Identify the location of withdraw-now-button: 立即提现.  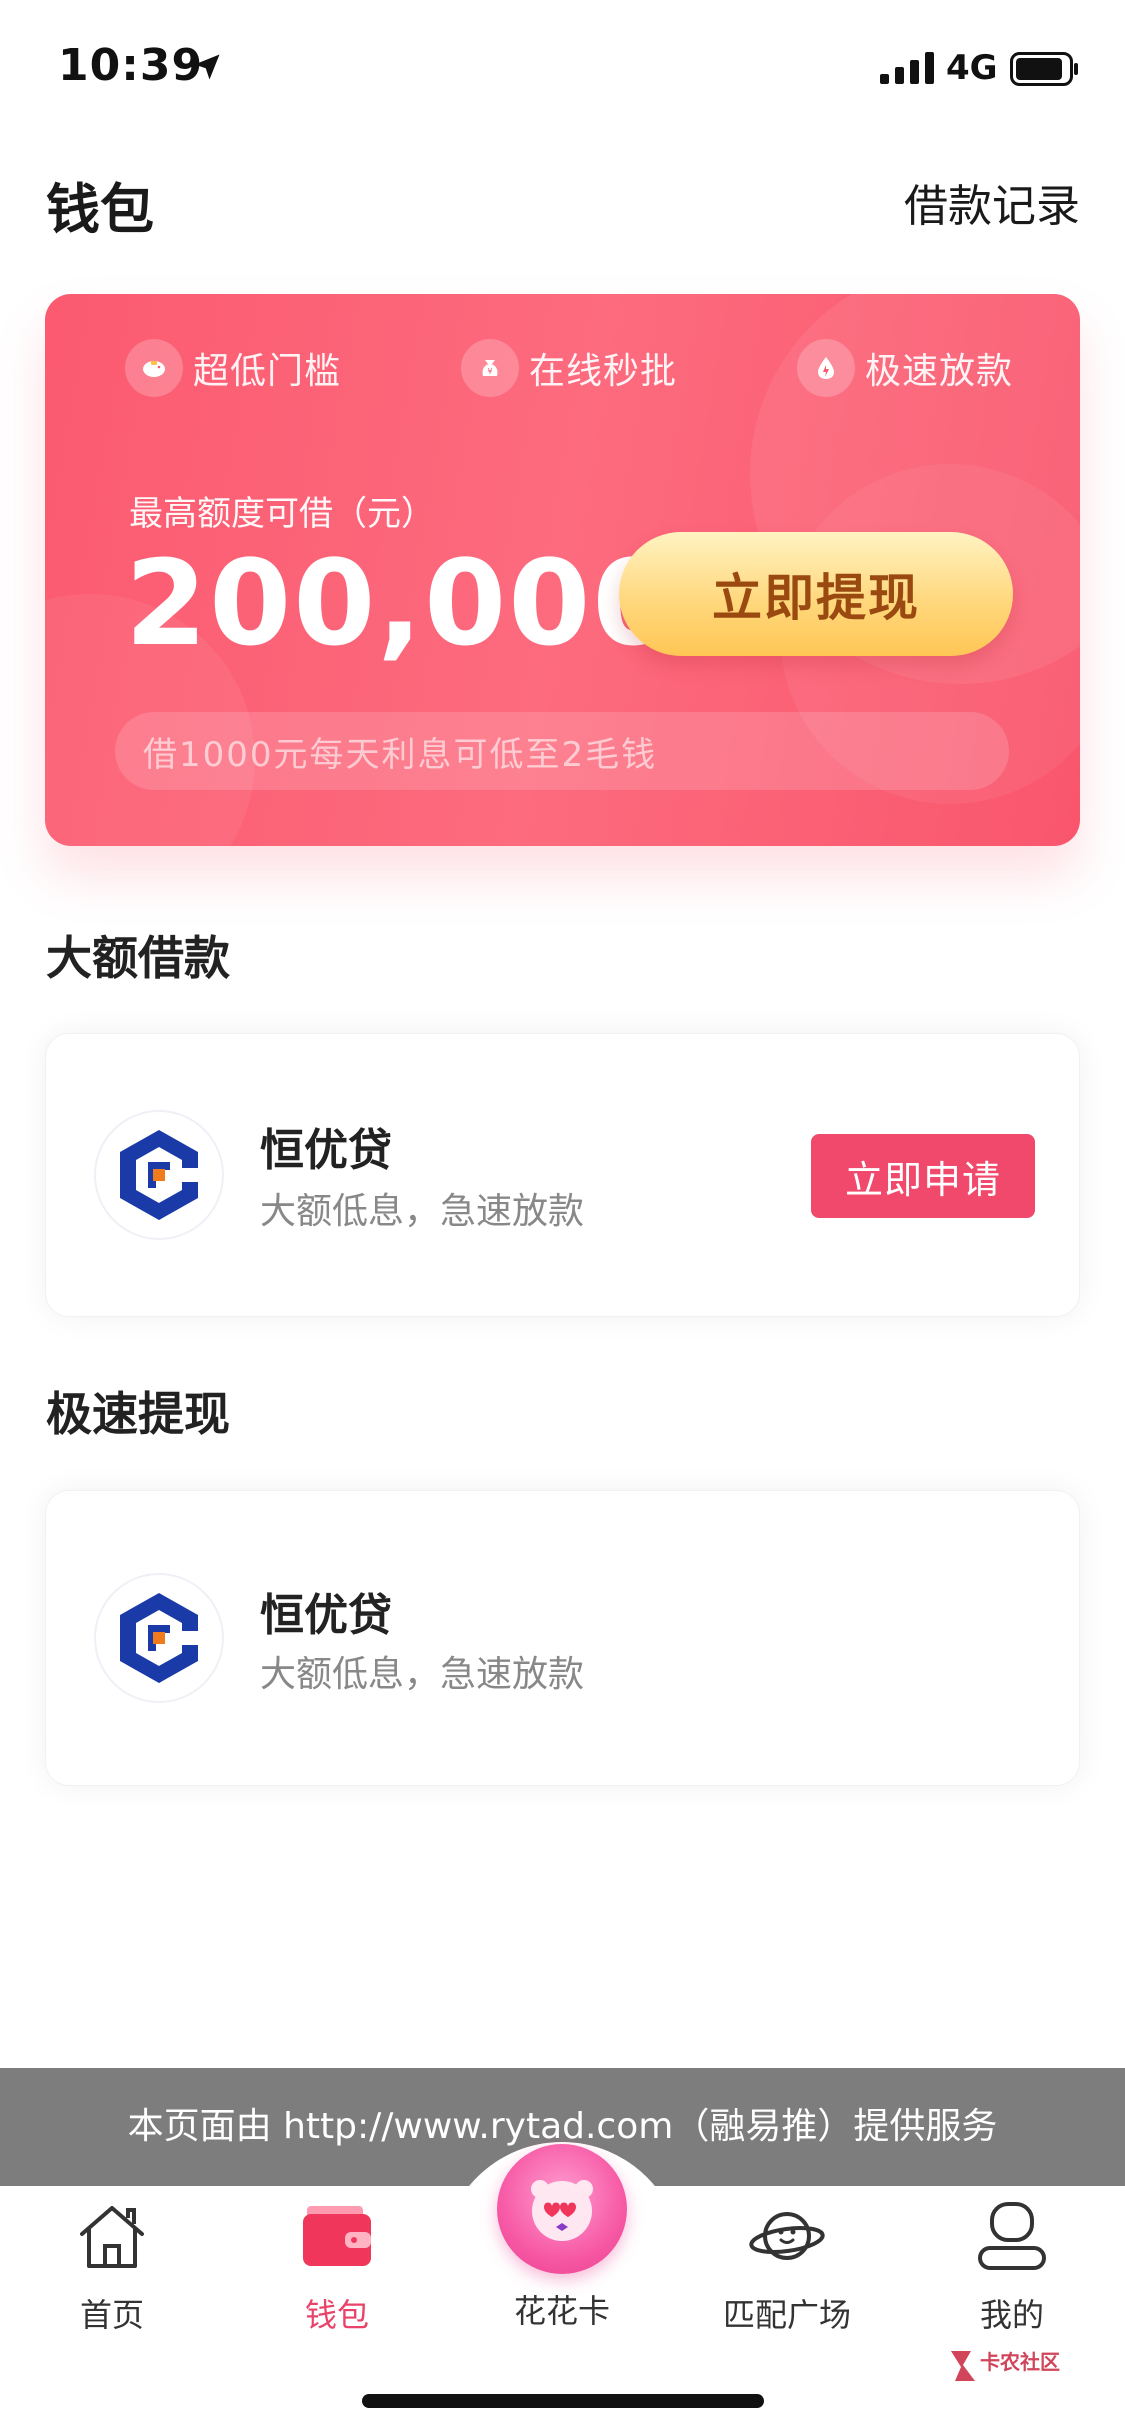
(816, 594).